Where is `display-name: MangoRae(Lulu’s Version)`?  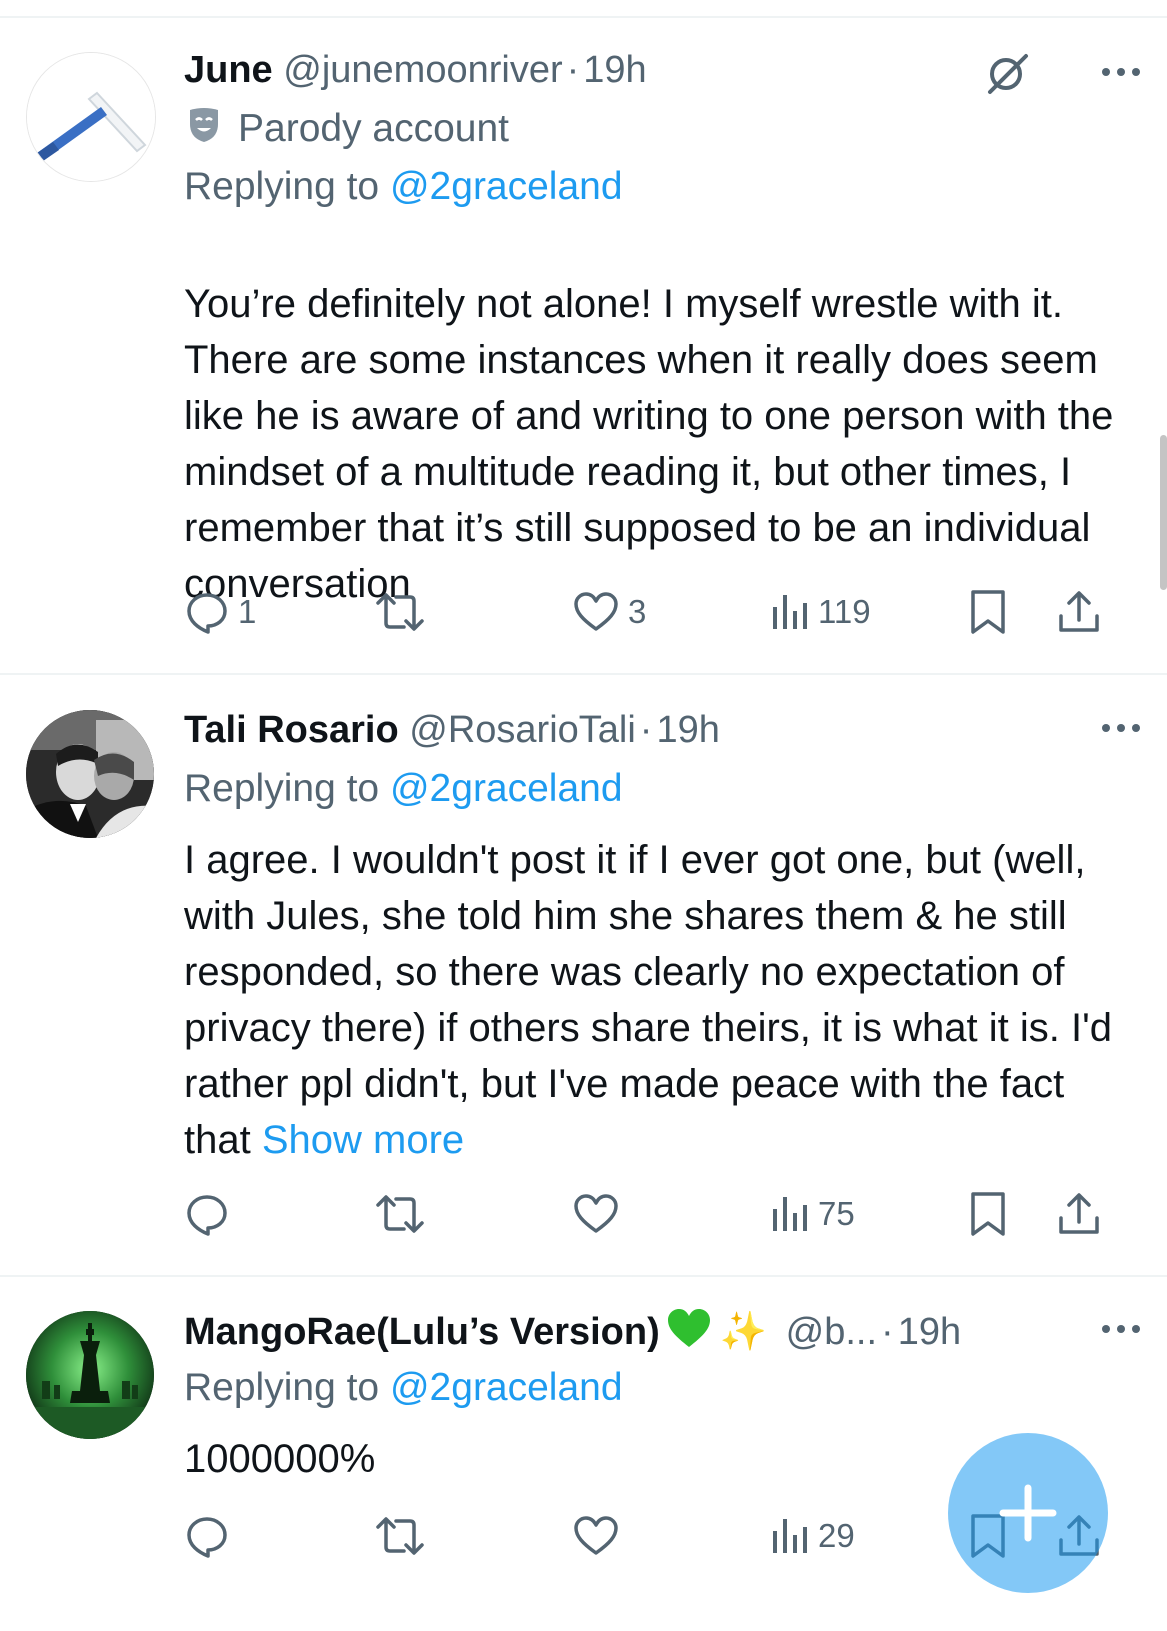
display-name: MangoRae(Lulu’s Version) is located at coordinates (422, 1332).